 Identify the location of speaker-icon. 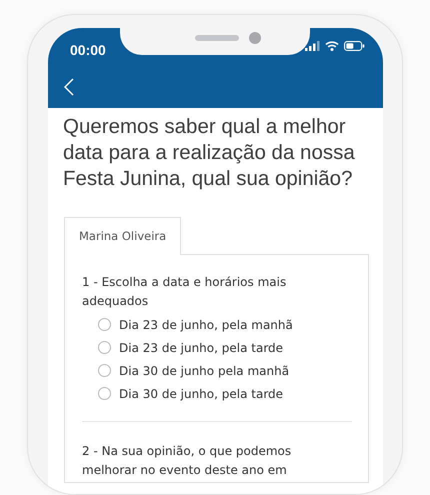
(217, 38).